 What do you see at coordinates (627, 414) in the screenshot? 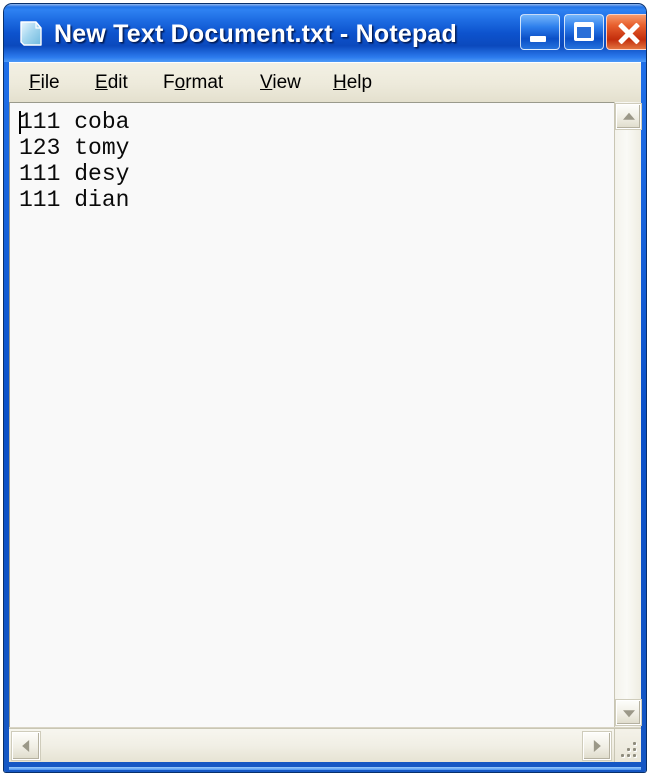
I see `vertical-scrollbar` at bounding box center [627, 414].